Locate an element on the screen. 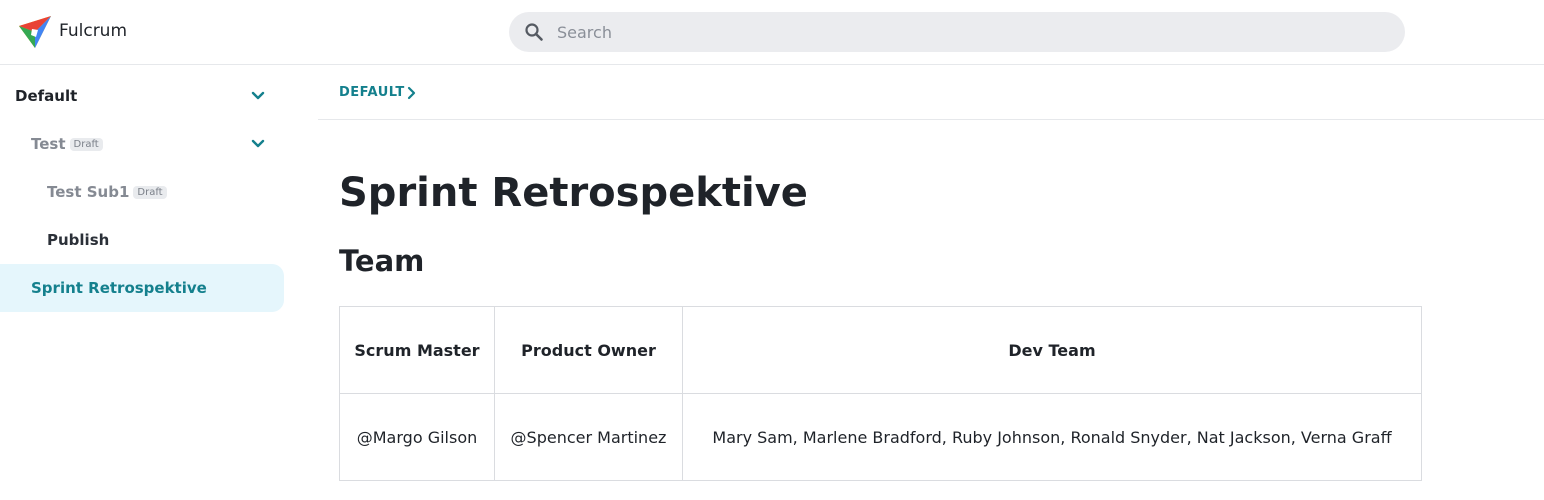  top-header: Fulcrum is located at coordinates (772, 32).